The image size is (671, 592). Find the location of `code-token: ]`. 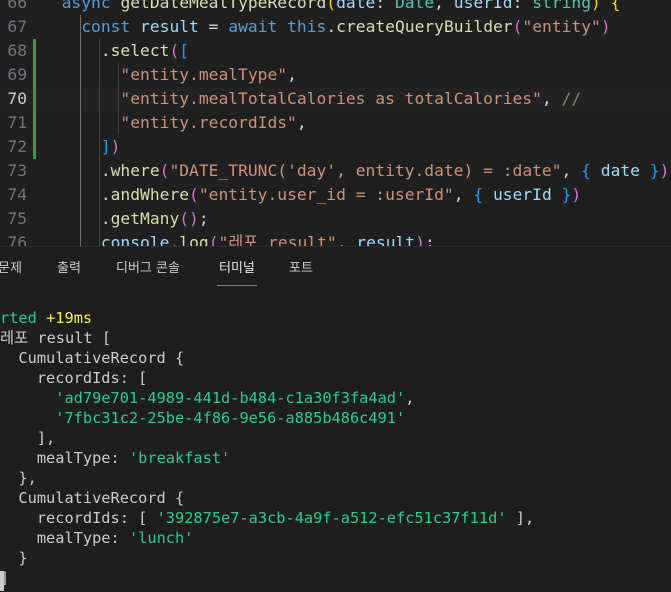

code-token: ] is located at coordinates (105, 146).